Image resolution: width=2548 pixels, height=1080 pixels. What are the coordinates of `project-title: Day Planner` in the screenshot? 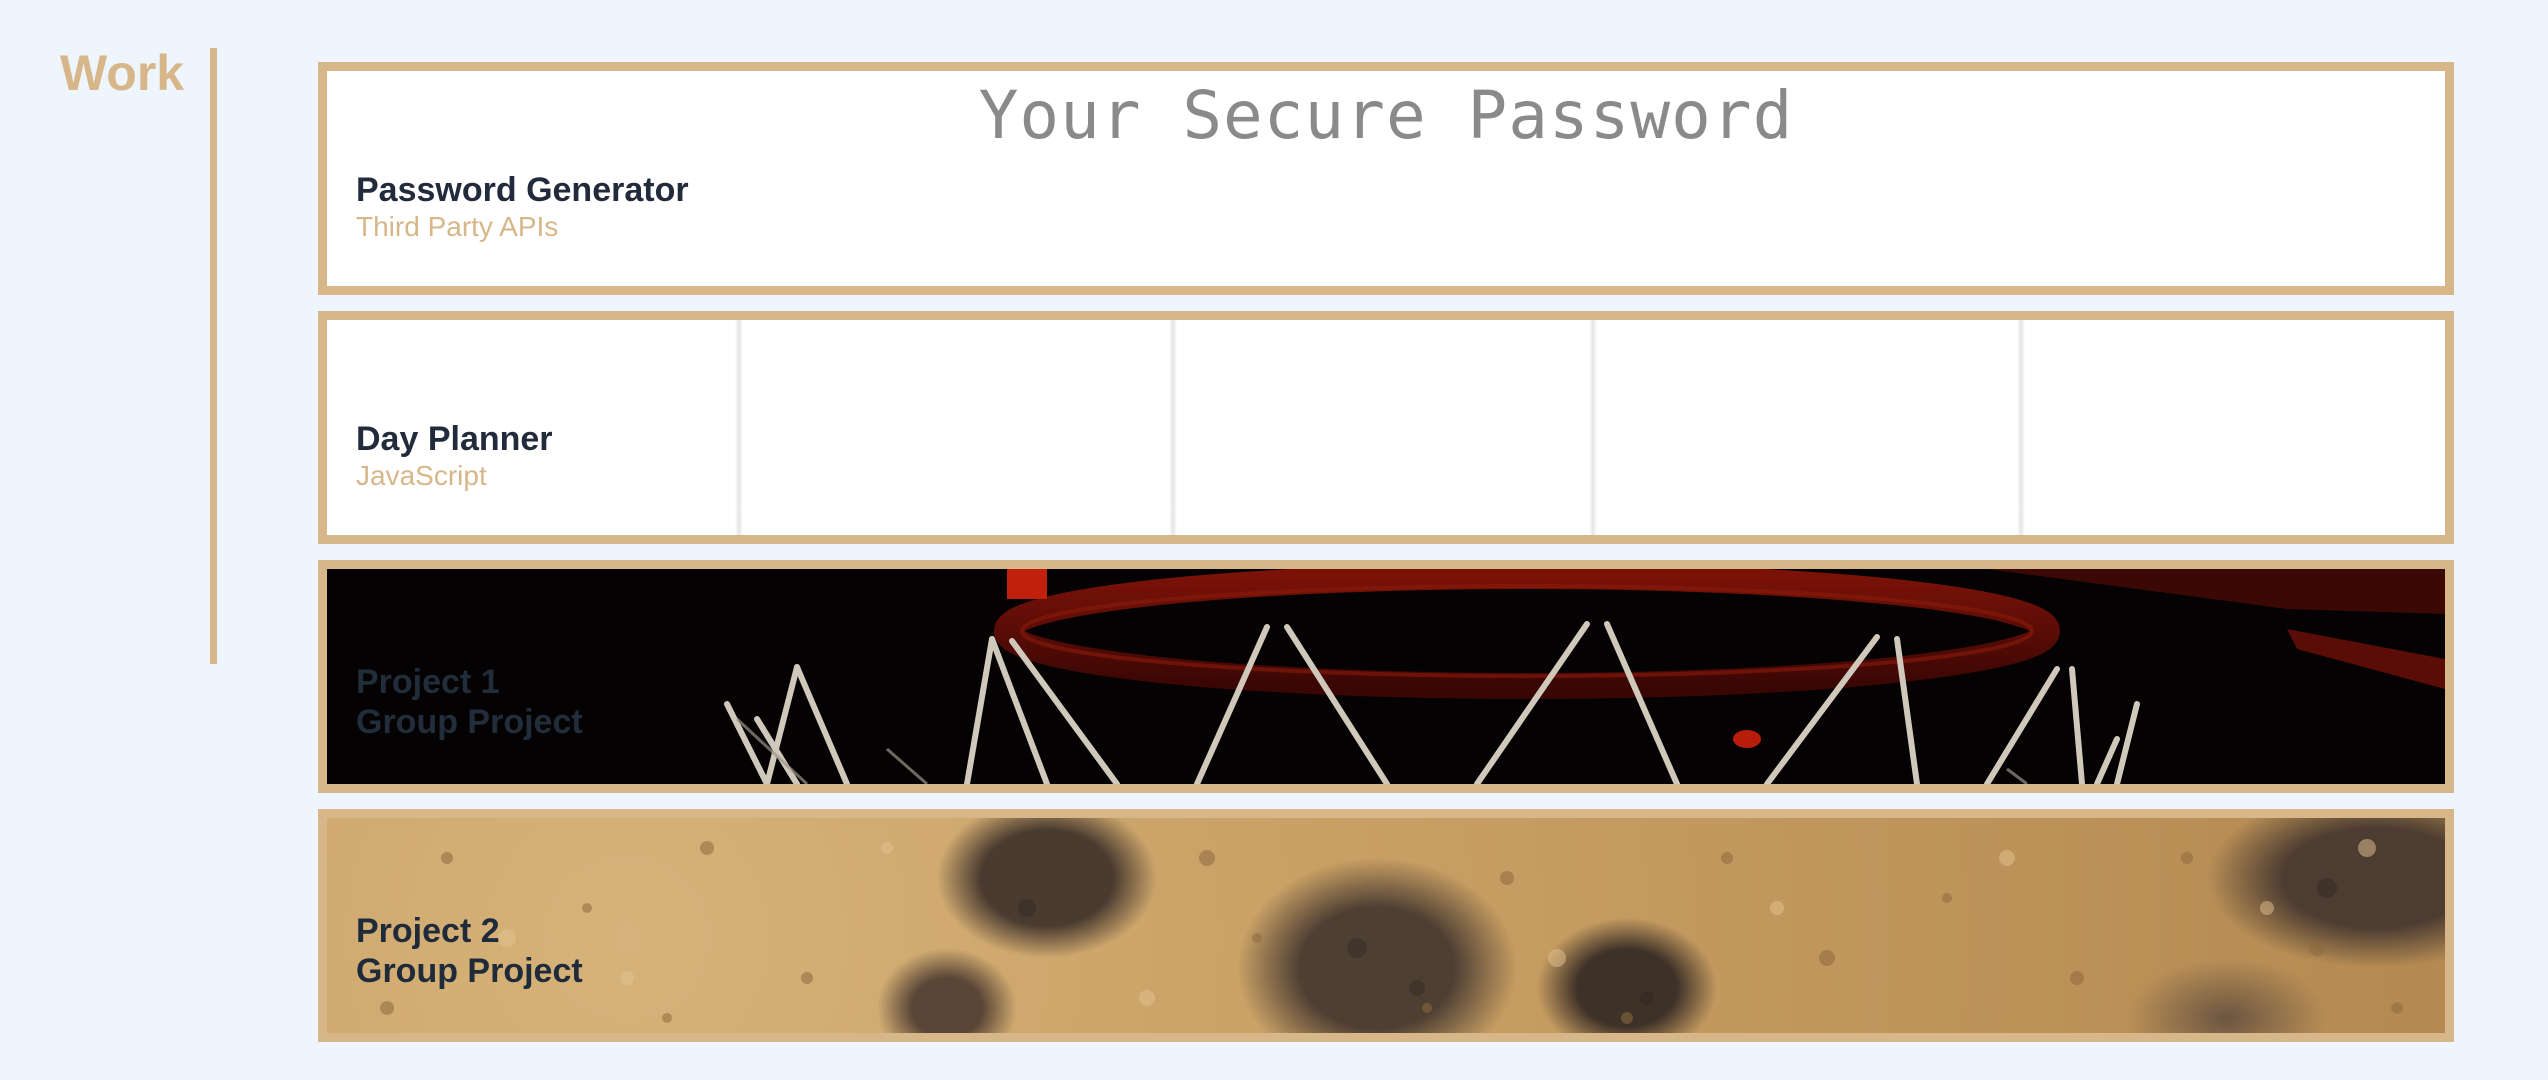 It's located at (454, 439).